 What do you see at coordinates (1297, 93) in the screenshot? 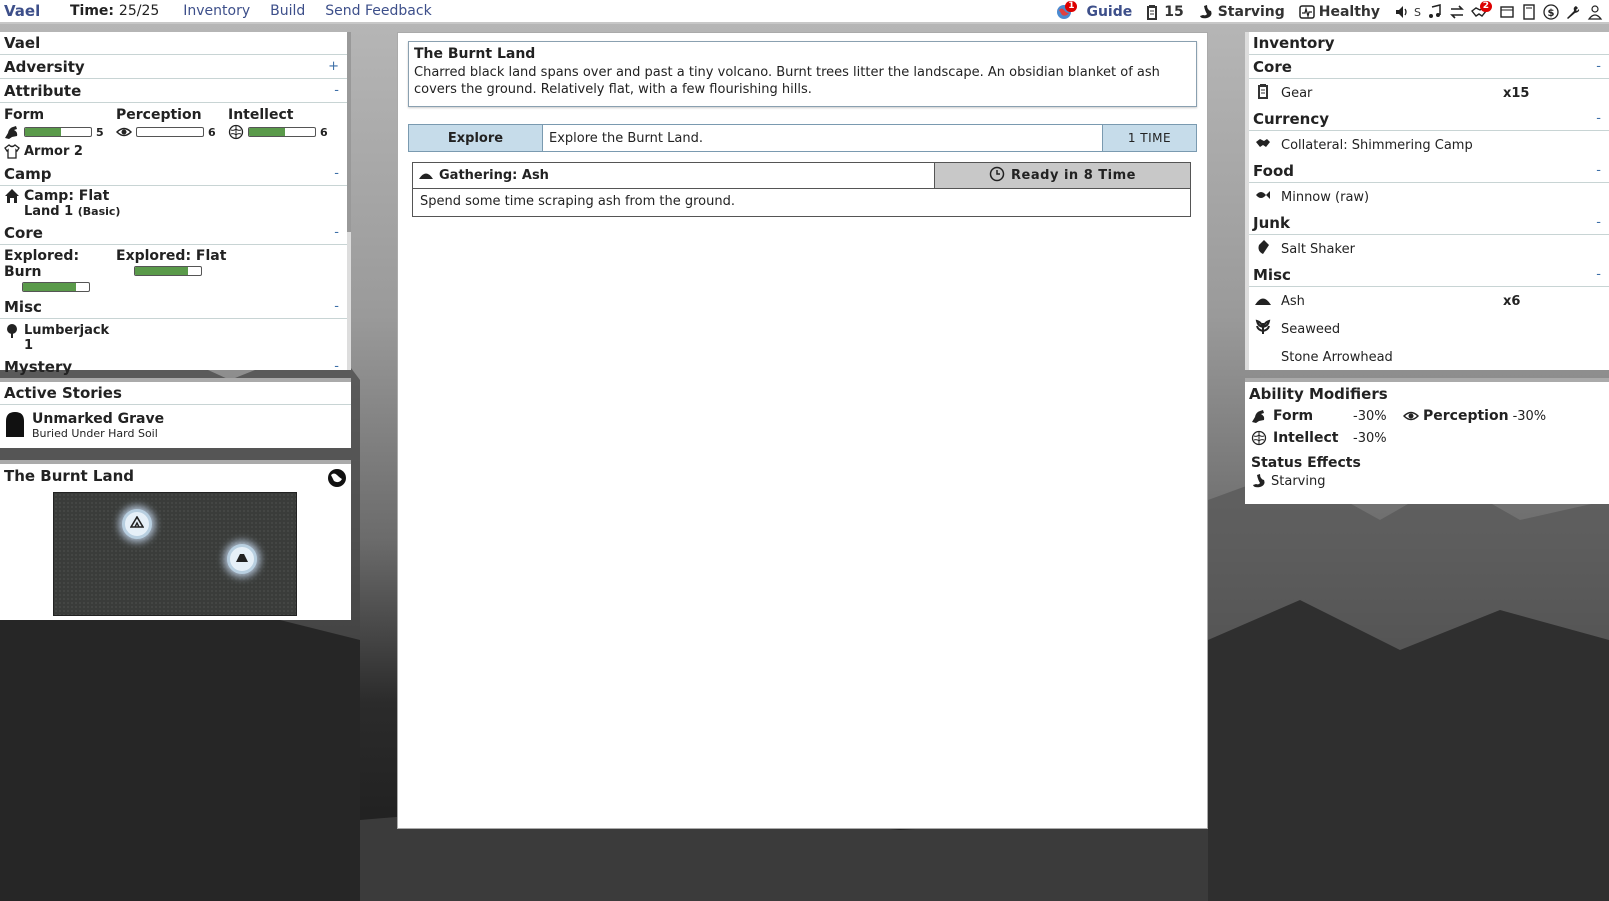
I see `inventory-item-name: Gear` at bounding box center [1297, 93].